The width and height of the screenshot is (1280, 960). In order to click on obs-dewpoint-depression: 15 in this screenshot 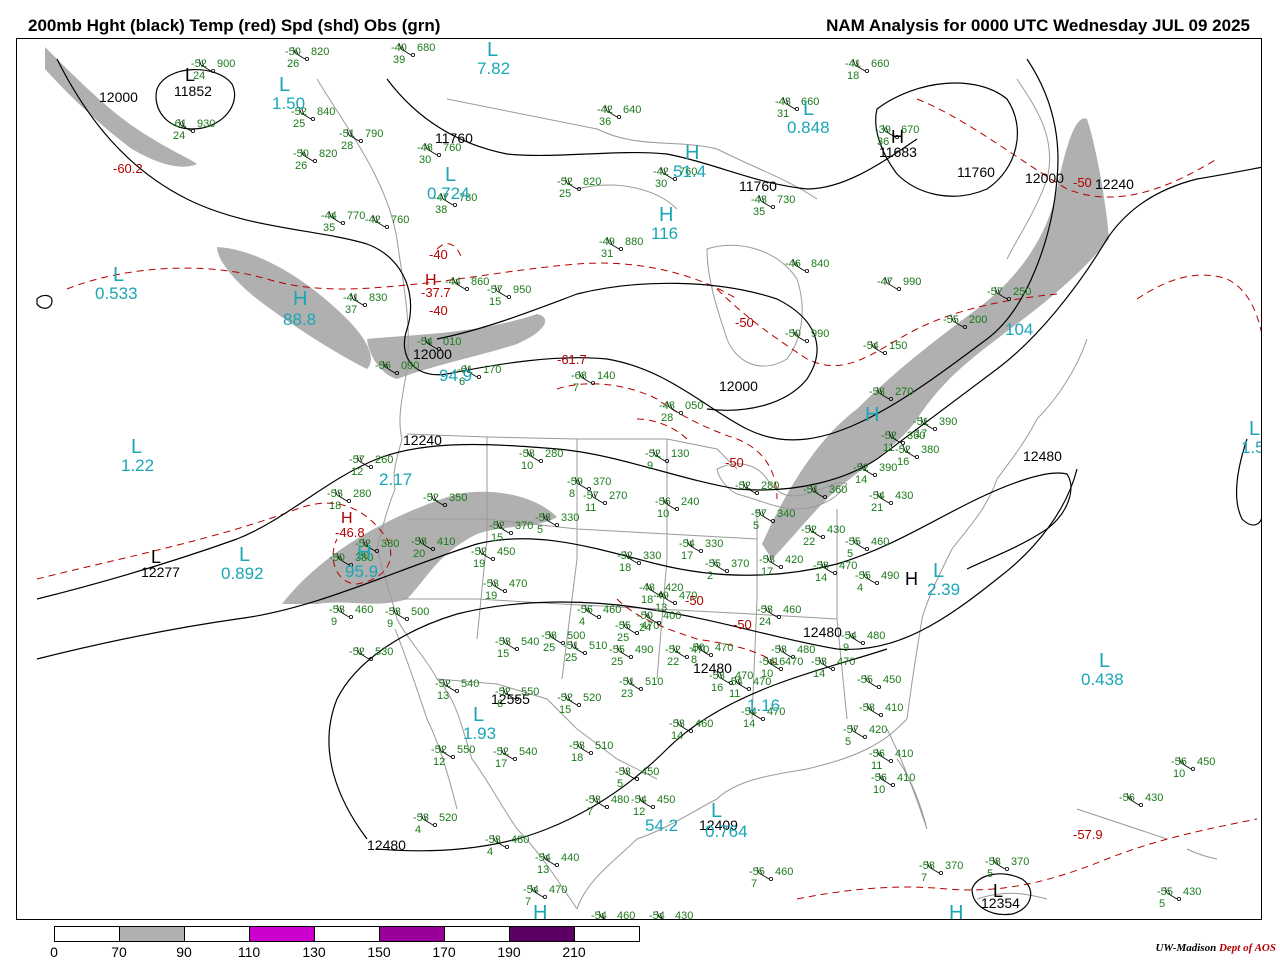, I will do `click(495, 302)`.